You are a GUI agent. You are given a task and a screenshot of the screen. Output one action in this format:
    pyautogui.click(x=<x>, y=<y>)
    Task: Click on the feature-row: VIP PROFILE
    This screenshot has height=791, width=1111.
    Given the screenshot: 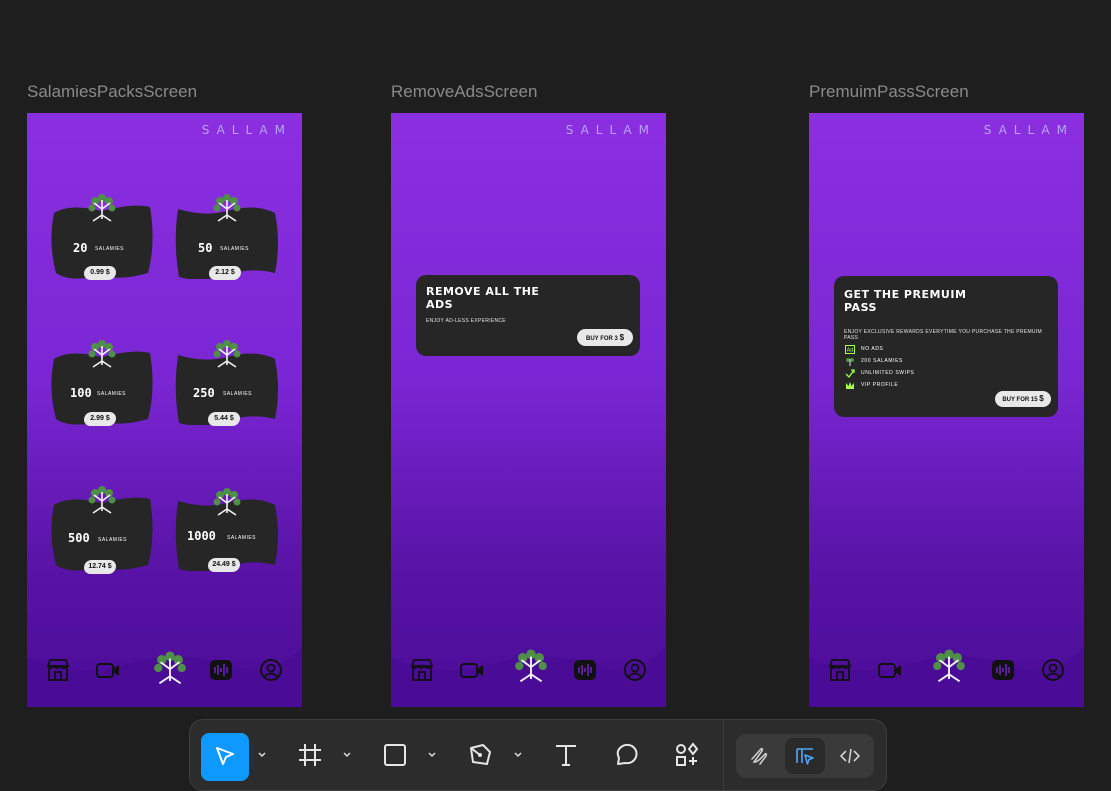 What is the action you would take?
    pyautogui.click(x=871, y=385)
    